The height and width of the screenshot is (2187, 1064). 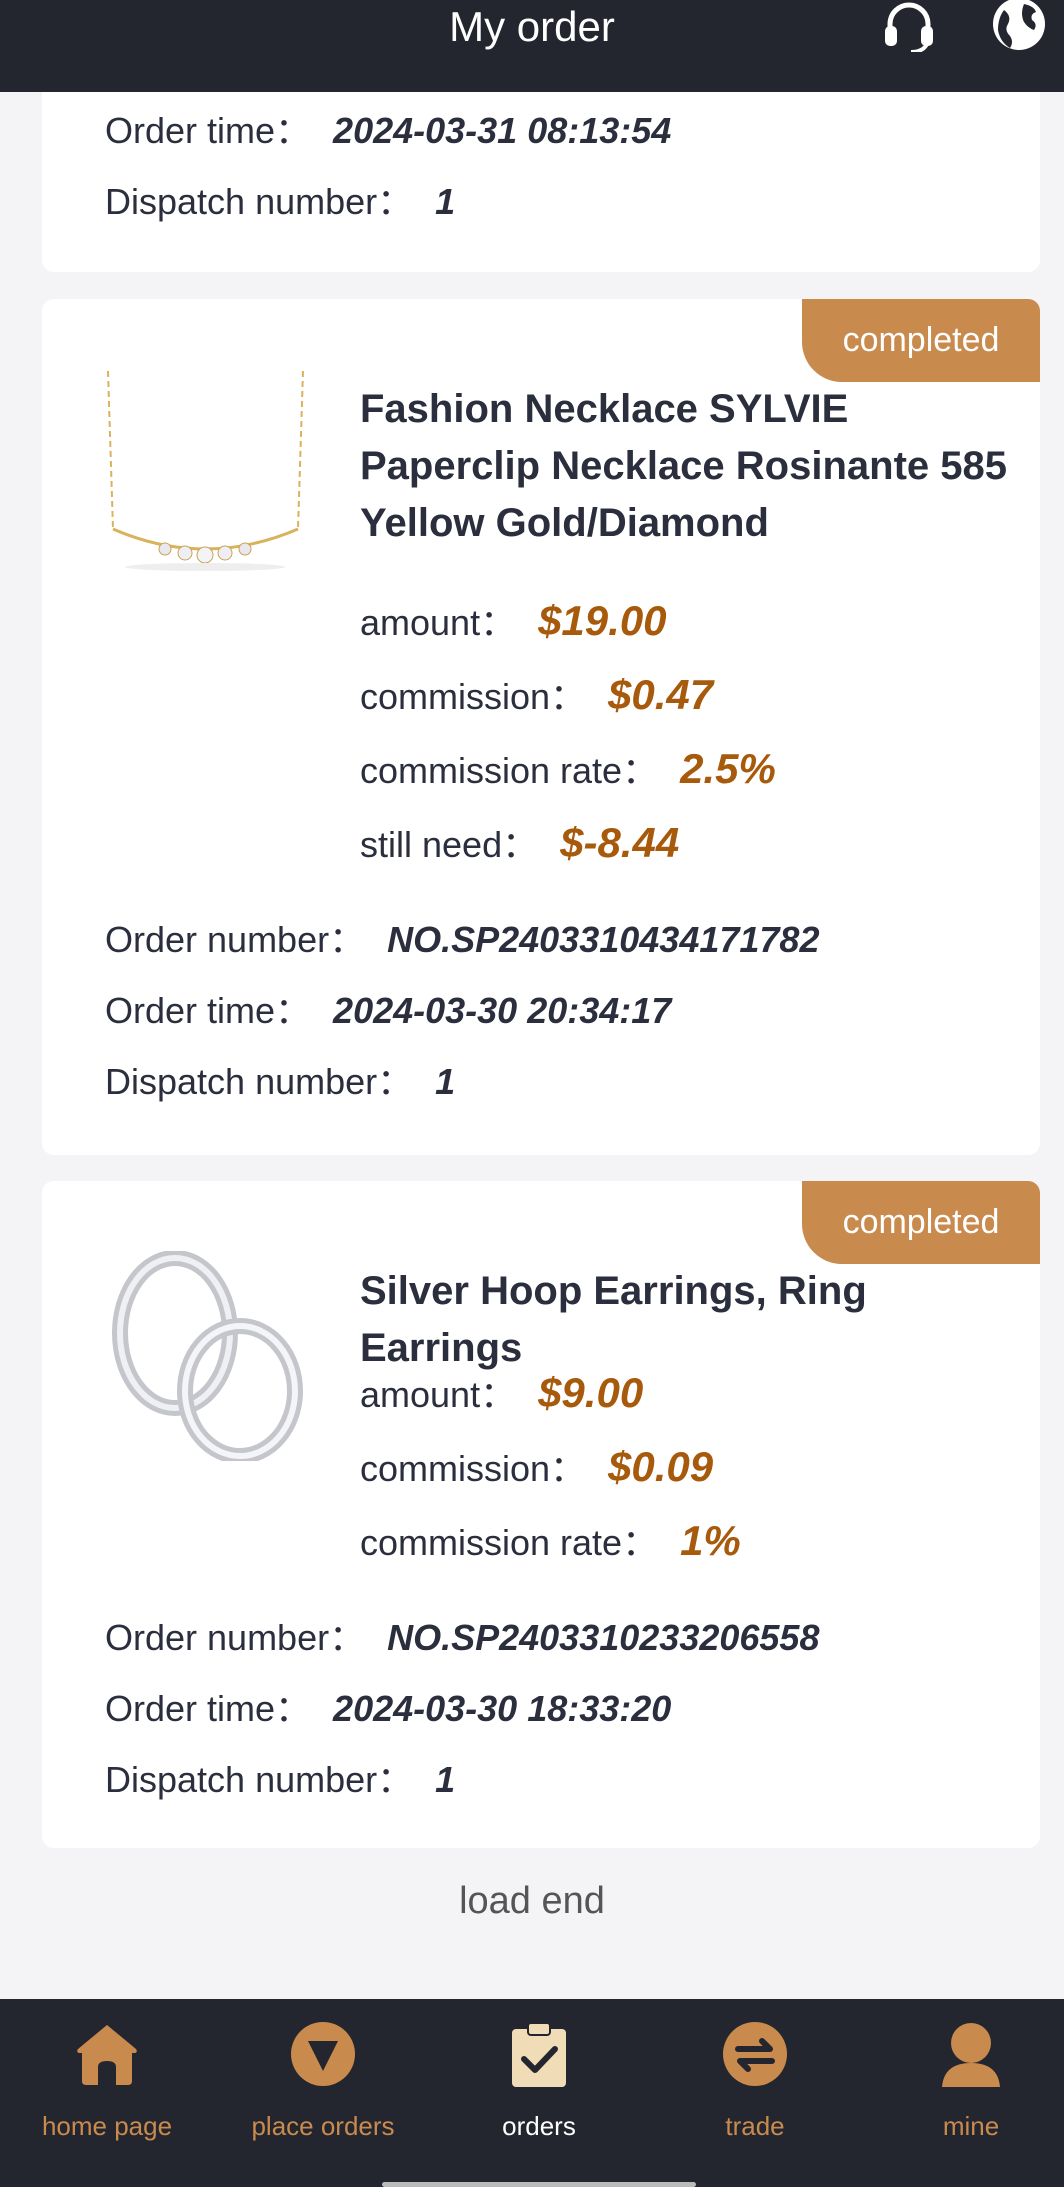 What do you see at coordinates (502, 130) in the screenshot?
I see `order-time-value: 2024-03-31 08:13:54` at bounding box center [502, 130].